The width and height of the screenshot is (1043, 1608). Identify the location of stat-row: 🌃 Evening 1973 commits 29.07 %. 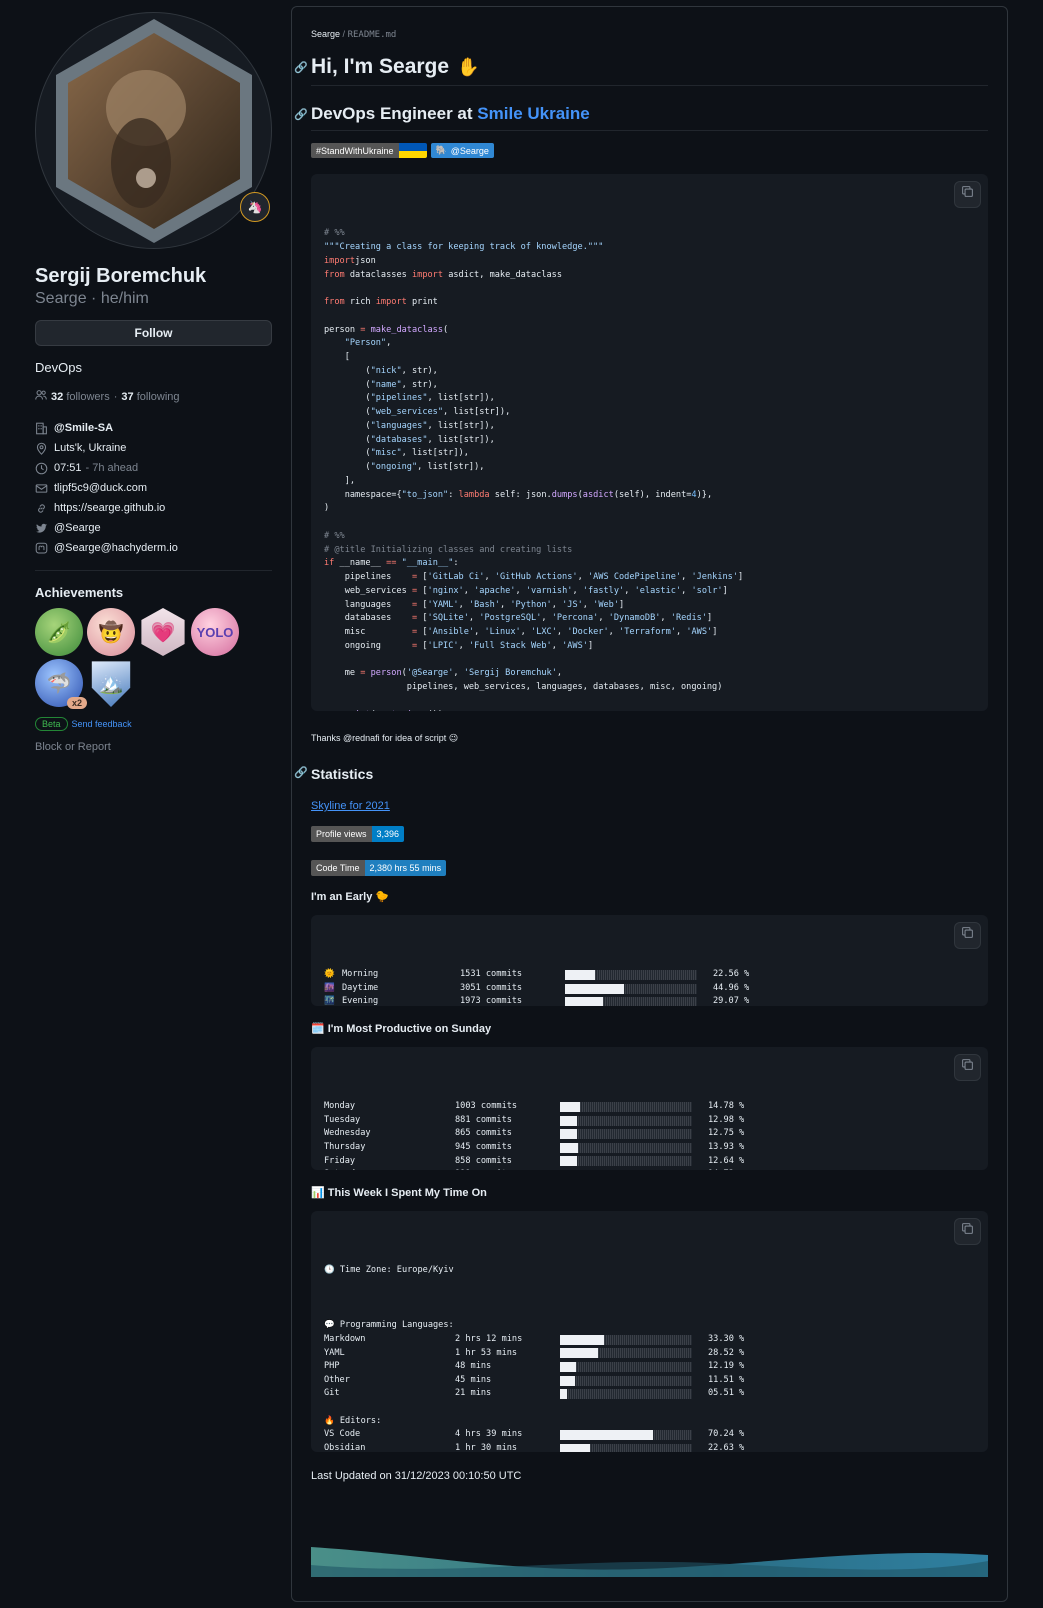
(649, 1000).